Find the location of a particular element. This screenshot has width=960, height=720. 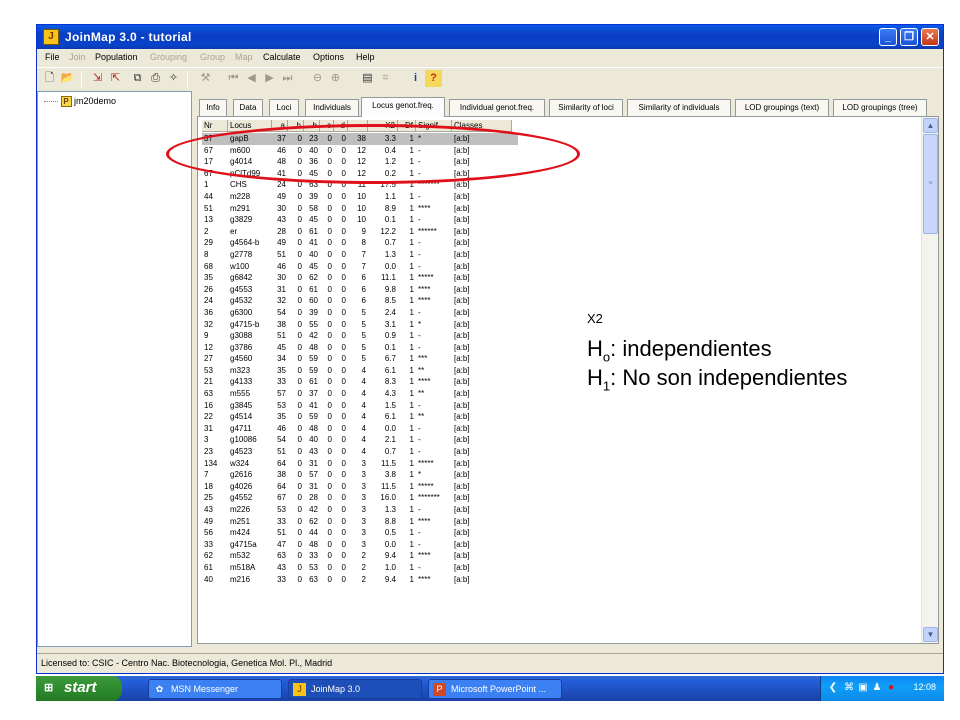

zoom-out-icon: ⊖ is located at coordinates (317, 78).